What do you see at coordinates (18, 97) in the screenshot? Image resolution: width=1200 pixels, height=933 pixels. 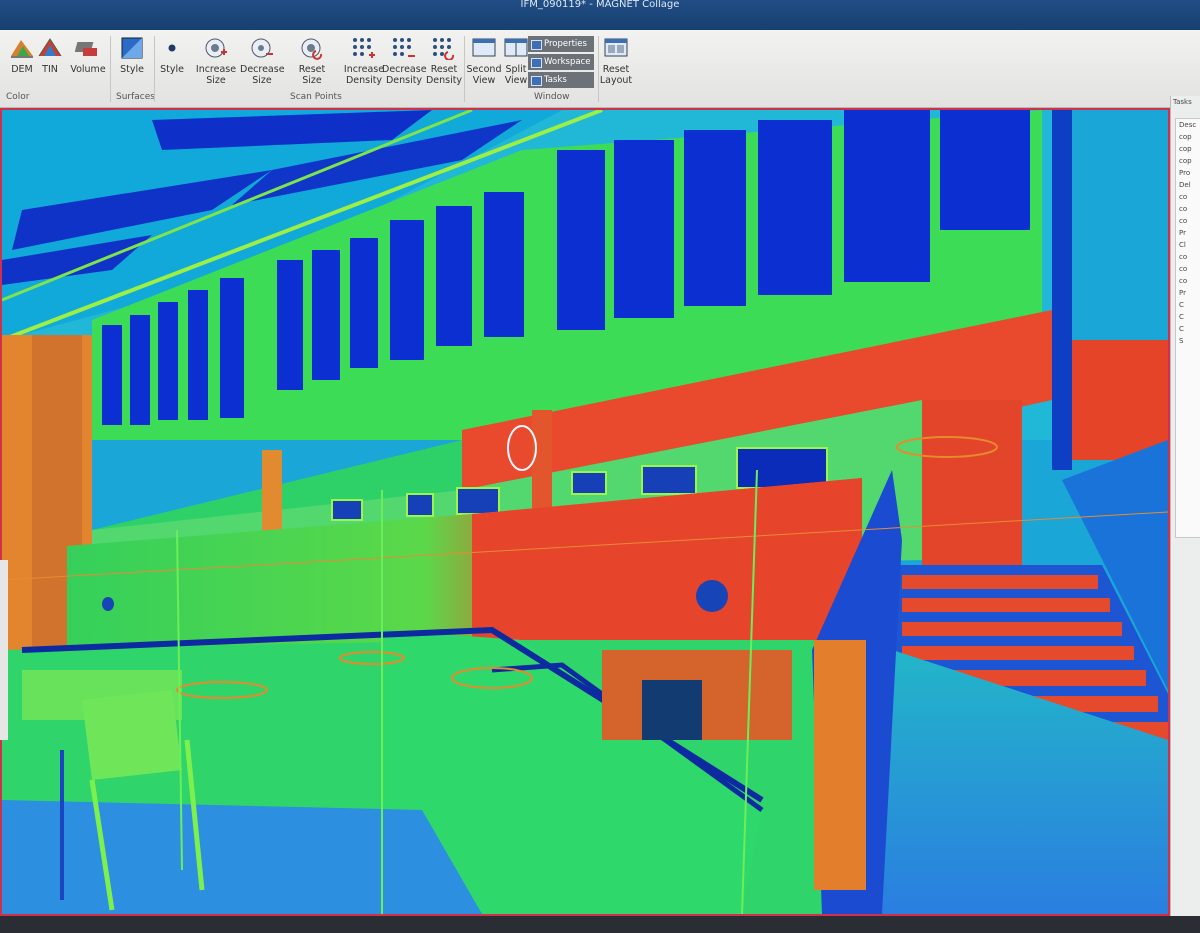 I see `group-color-label: Color` at bounding box center [18, 97].